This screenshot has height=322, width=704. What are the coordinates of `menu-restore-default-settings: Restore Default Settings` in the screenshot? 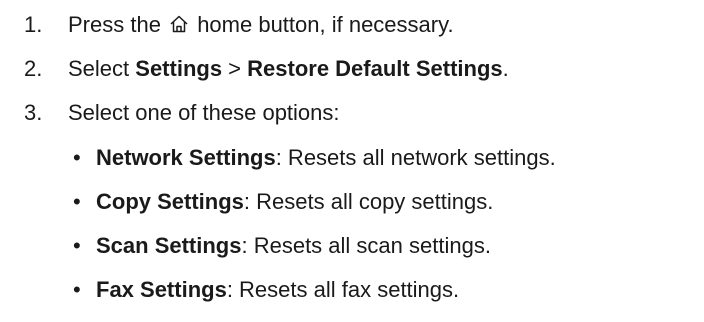 It's located at (375, 68).